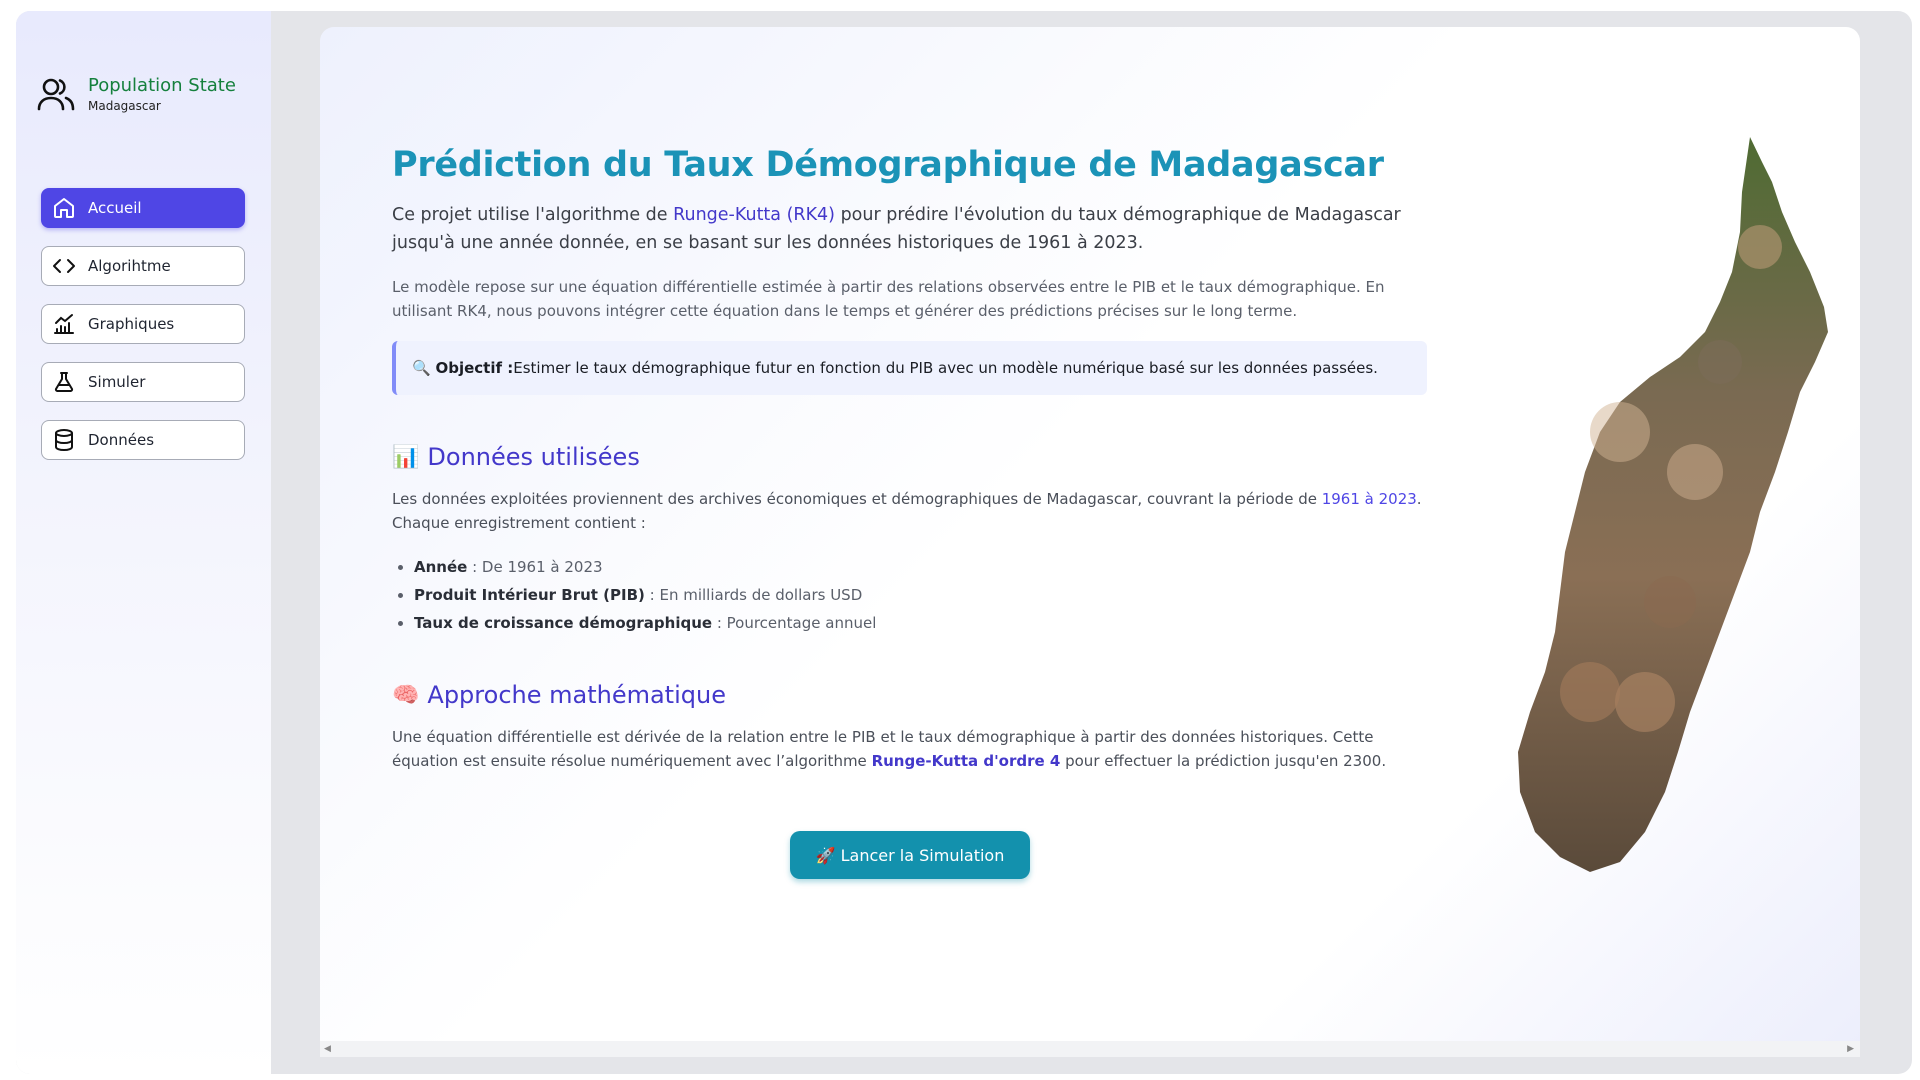  I want to click on item-text: : Pourcentage annuel, so click(794, 623).